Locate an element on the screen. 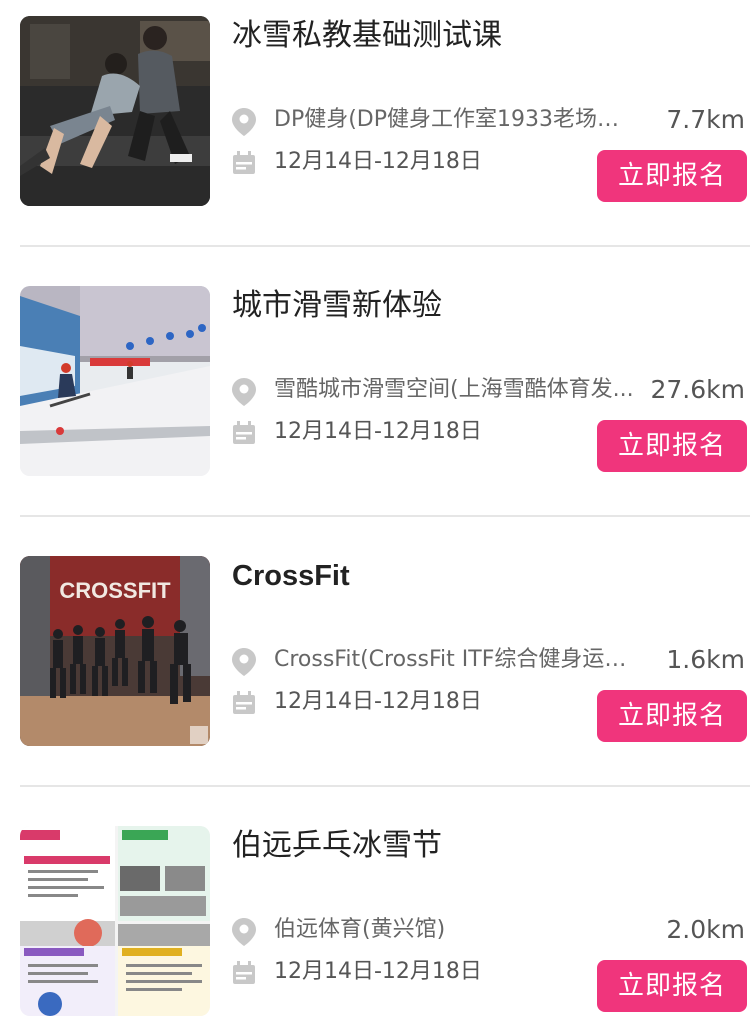 Image resolution: width=750 pixels, height=1034 pixels. crossfit-sign: CROSSFIT is located at coordinates (115, 590).